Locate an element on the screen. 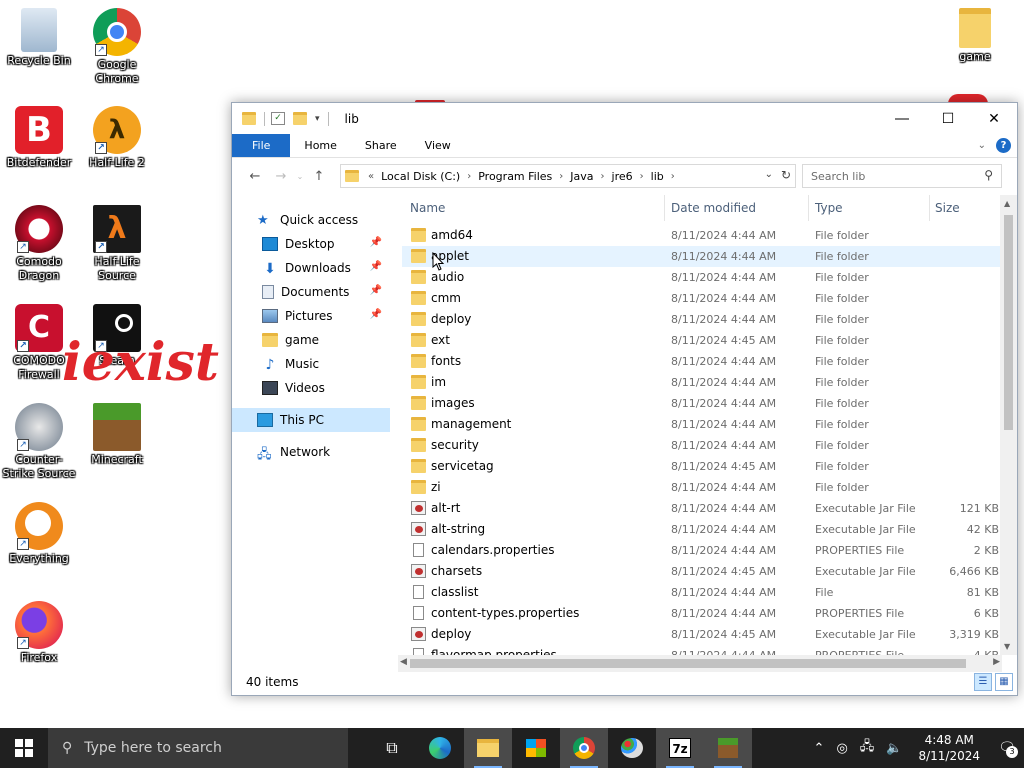 This screenshot has width=1024, height=768. table-row: deploy 8/11/2024 4:44 AM File folder is located at coordinates (702, 319).